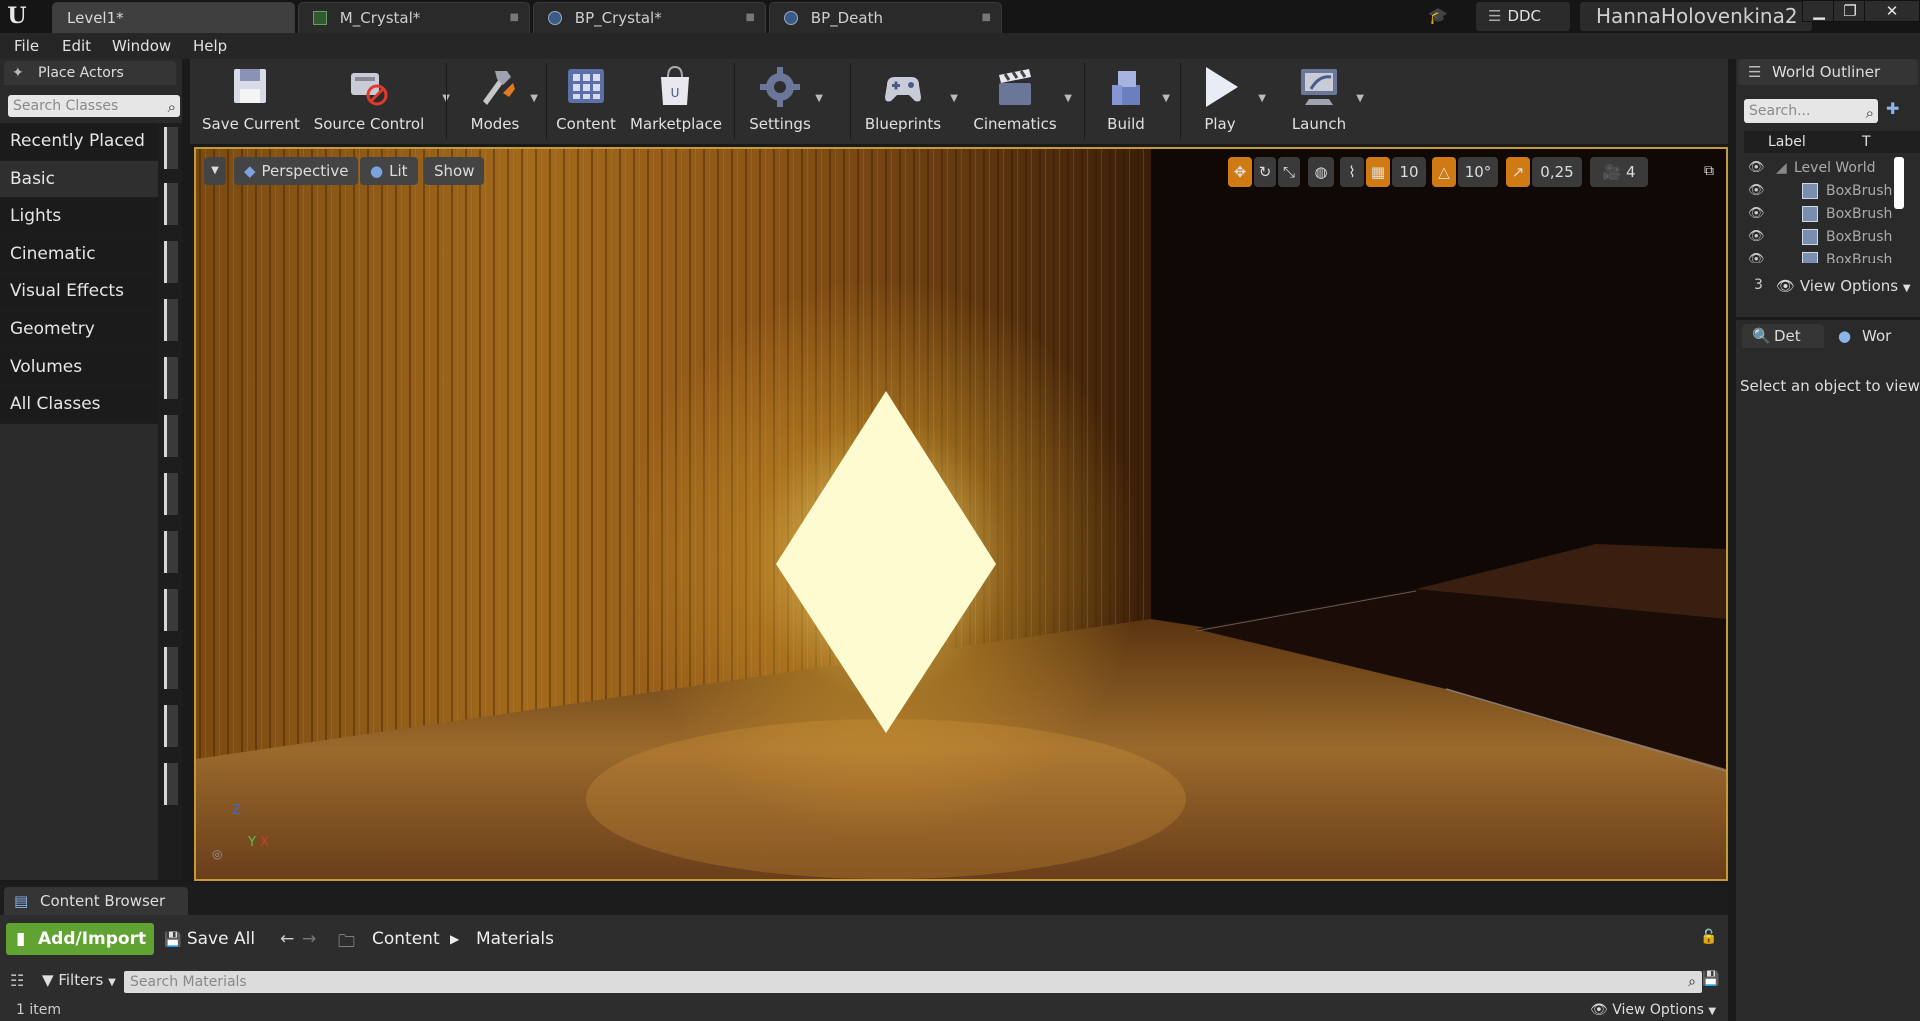 This screenshot has width=1920, height=1021. I want to click on maximize-viewport-icon: ⧉, so click(1709, 171).